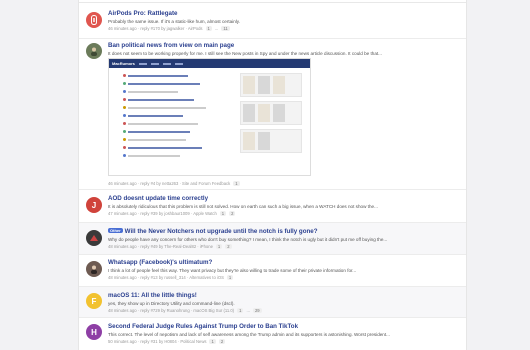 The width and height of the screenshot is (530, 350). What do you see at coordinates (284, 262) in the screenshot?
I see `thread-title: Whatsapp (Facebook)'s ultimatum?` at bounding box center [284, 262].